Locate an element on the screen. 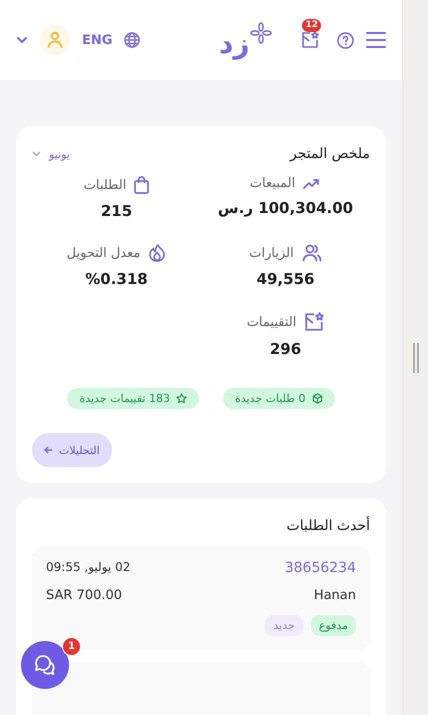 The image size is (428, 715). analytics-button: التحليلات is located at coordinates (72, 450).